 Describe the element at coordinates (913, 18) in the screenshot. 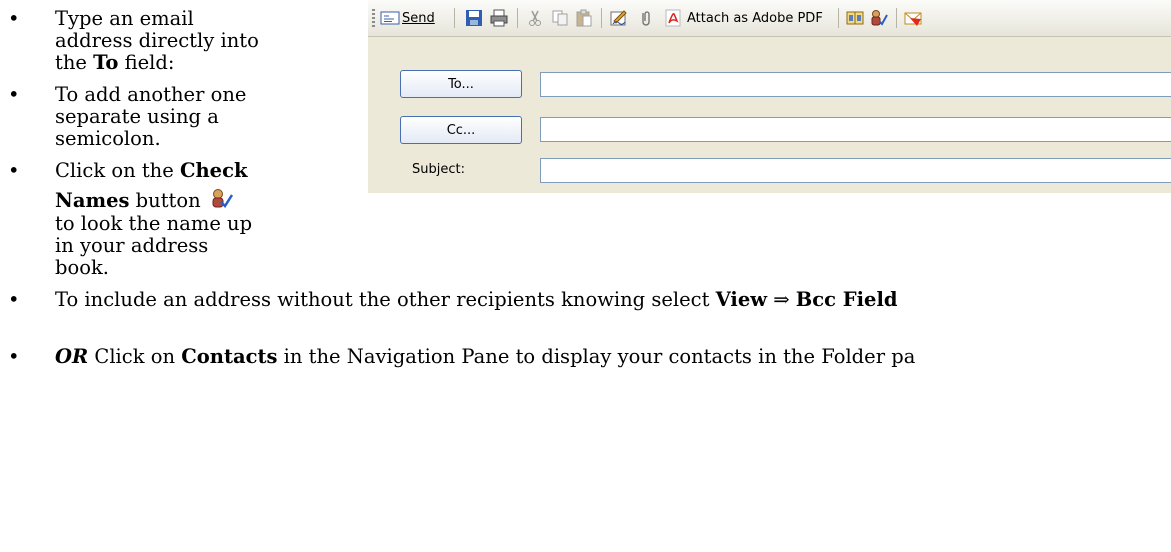

I see `follow-up-flag-mail-icon` at that location.